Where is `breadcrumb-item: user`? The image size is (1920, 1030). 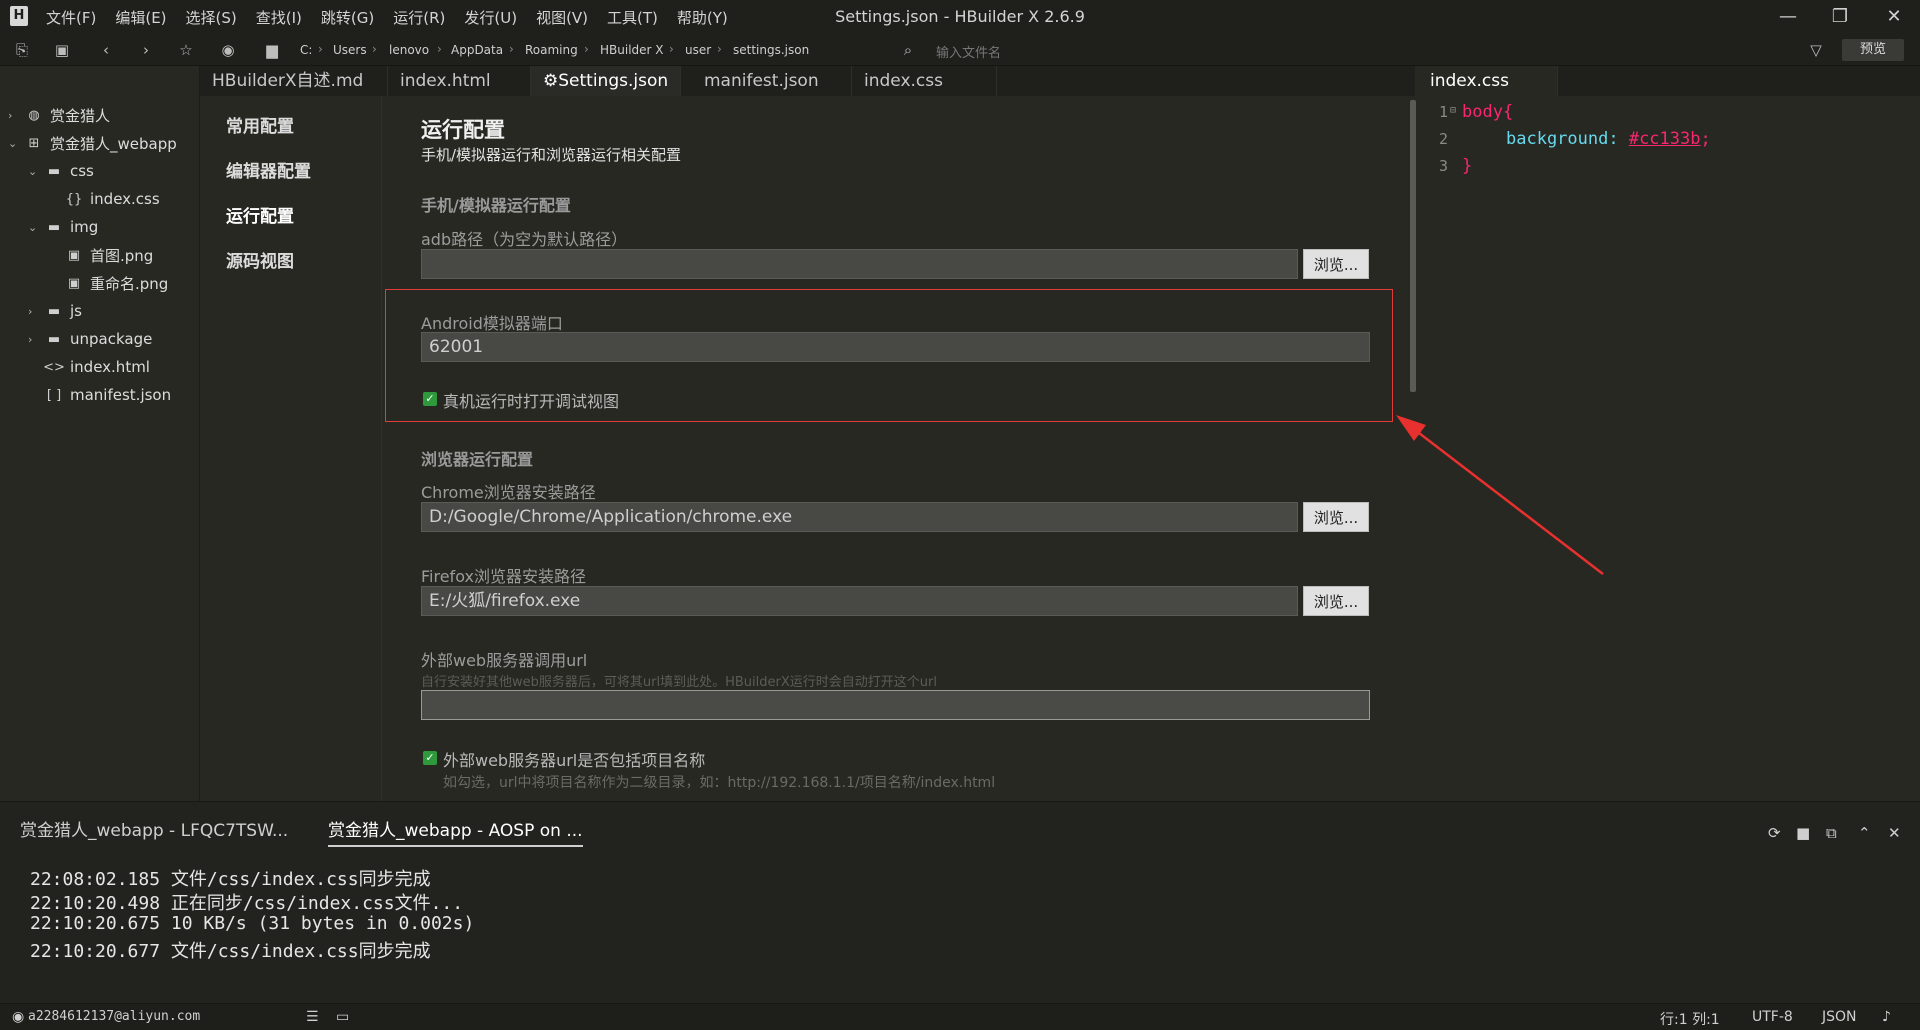 breadcrumb-item: user is located at coordinates (698, 50).